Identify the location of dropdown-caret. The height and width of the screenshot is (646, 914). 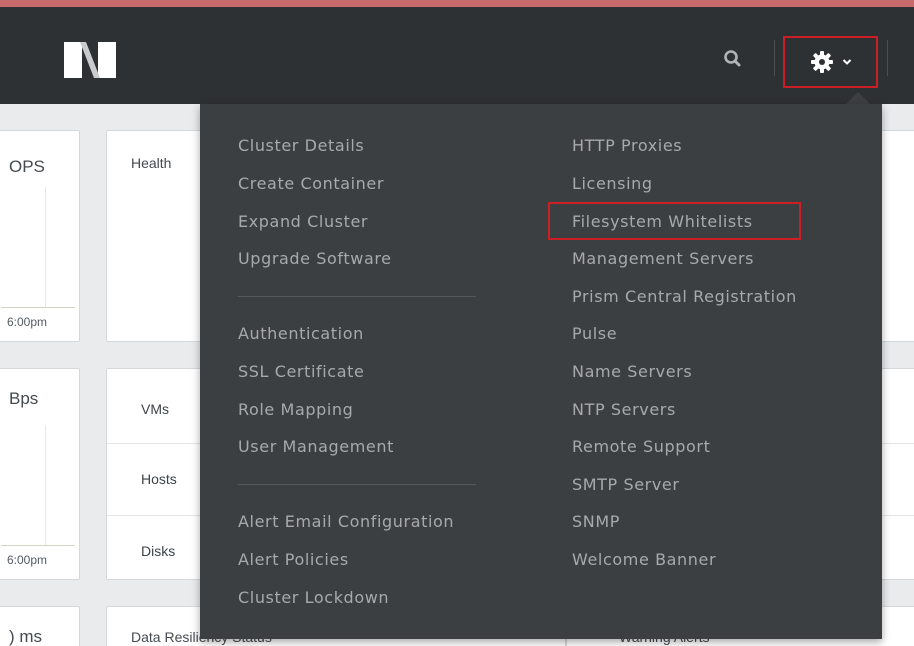
(858, 98).